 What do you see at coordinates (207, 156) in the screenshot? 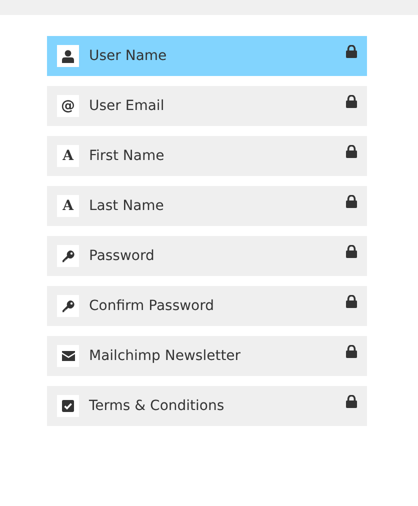
I see `field-item: A First Name` at bounding box center [207, 156].